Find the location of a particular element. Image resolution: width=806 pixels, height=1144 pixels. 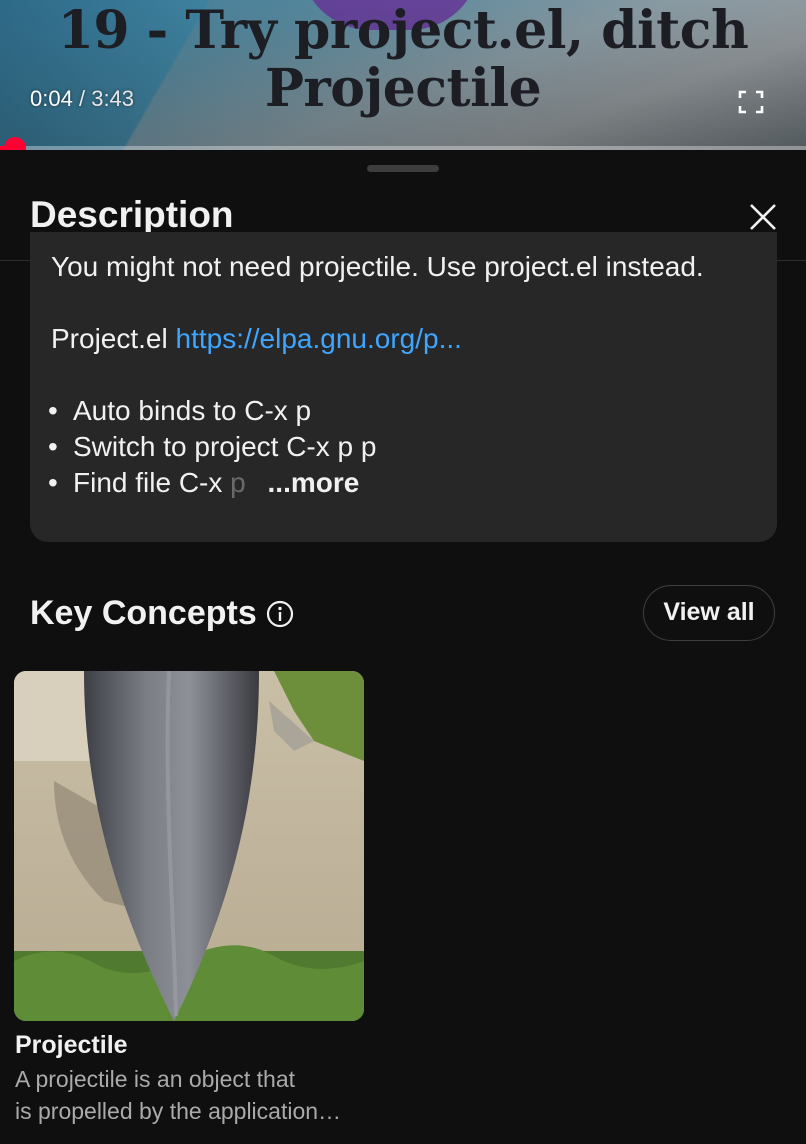

time-display: 0:04 / 3:43 is located at coordinates (82, 99).